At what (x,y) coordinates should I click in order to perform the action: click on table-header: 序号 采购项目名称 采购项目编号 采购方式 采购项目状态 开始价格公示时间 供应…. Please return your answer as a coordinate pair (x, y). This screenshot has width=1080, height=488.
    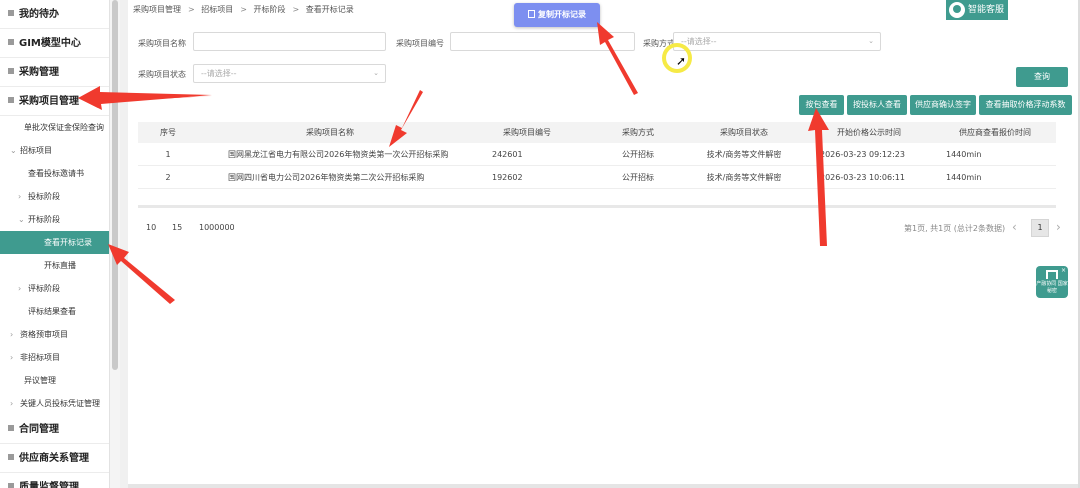
    Looking at the image, I should click on (597, 132).